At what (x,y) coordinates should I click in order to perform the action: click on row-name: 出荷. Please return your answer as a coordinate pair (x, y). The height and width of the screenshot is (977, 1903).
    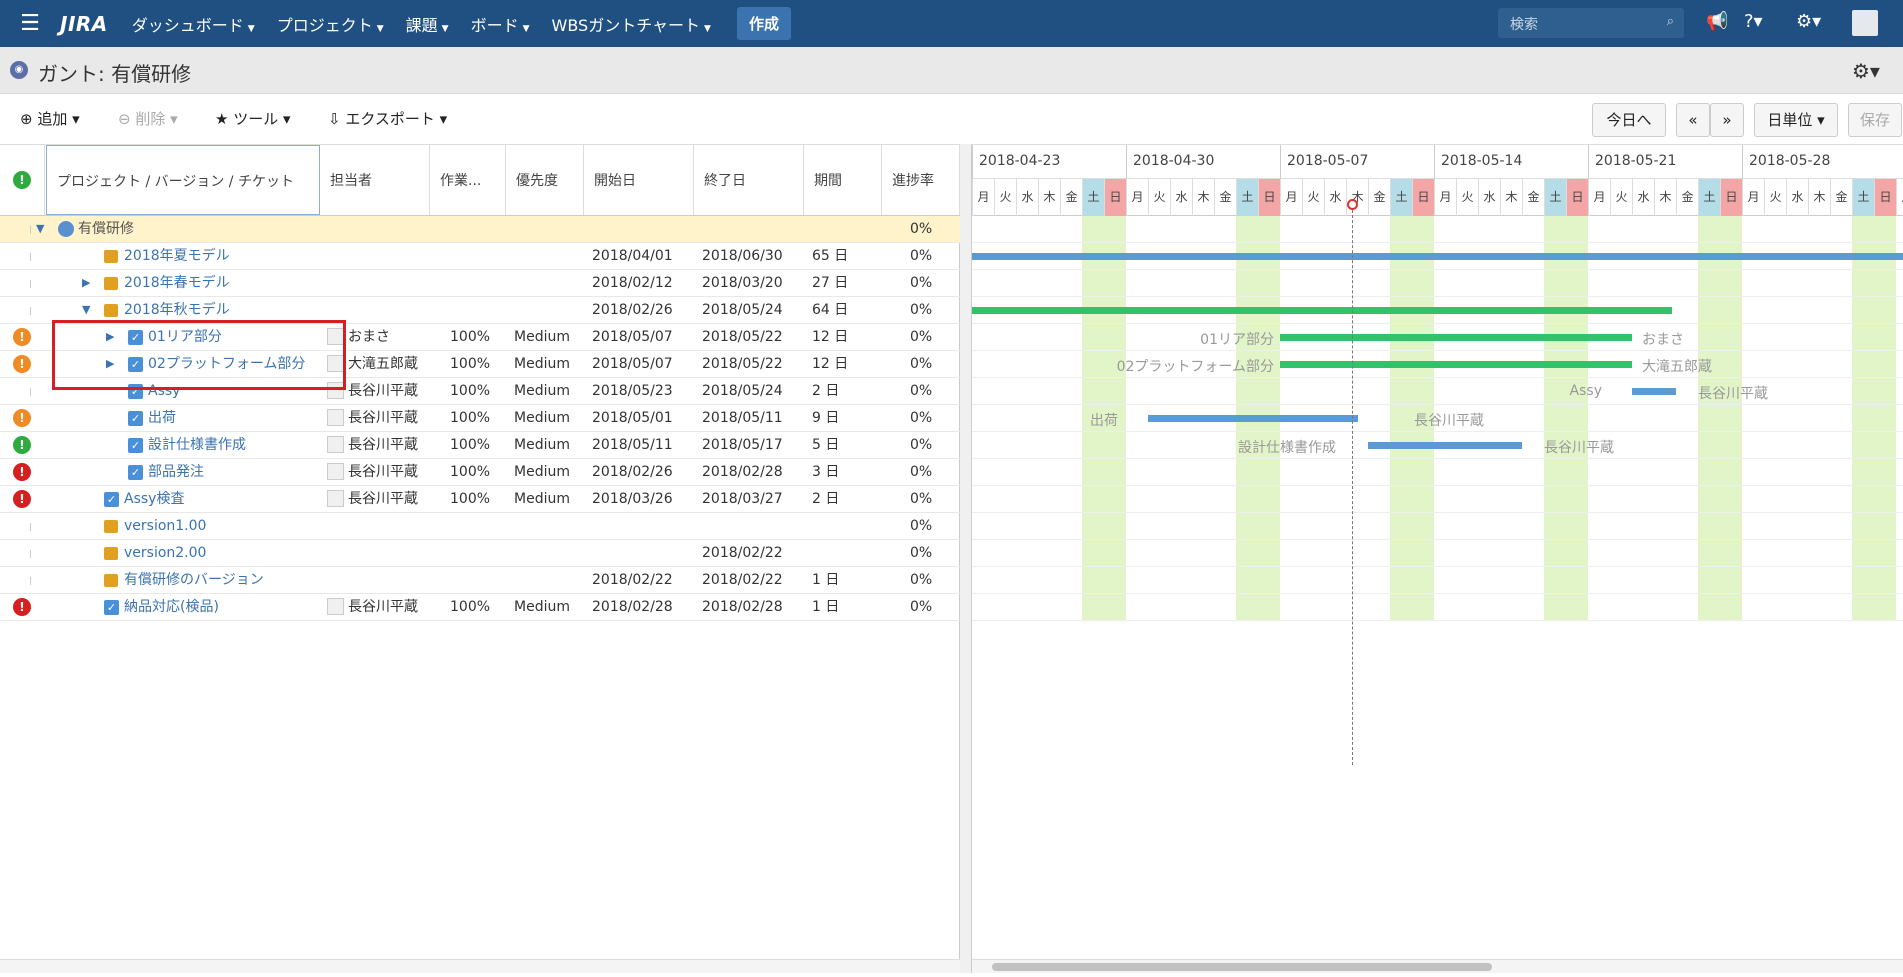
    Looking at the image, I should click on (233, 418).